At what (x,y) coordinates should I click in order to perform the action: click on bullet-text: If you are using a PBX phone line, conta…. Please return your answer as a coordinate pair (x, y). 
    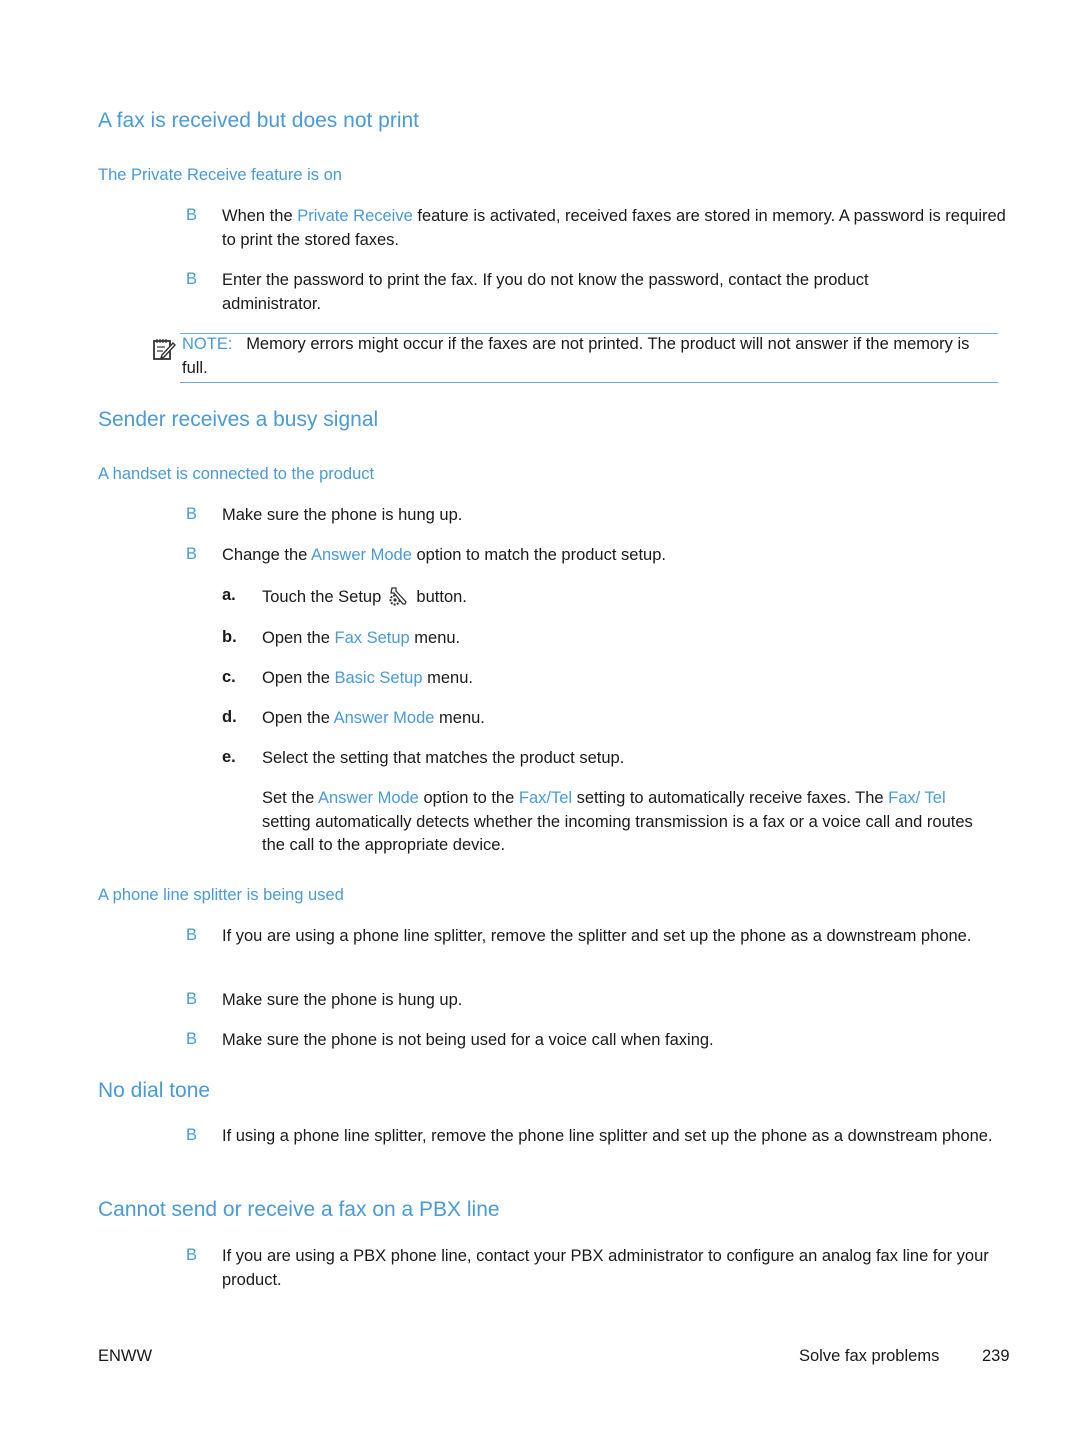
    Looking at the image, I should click on (605, 1268).